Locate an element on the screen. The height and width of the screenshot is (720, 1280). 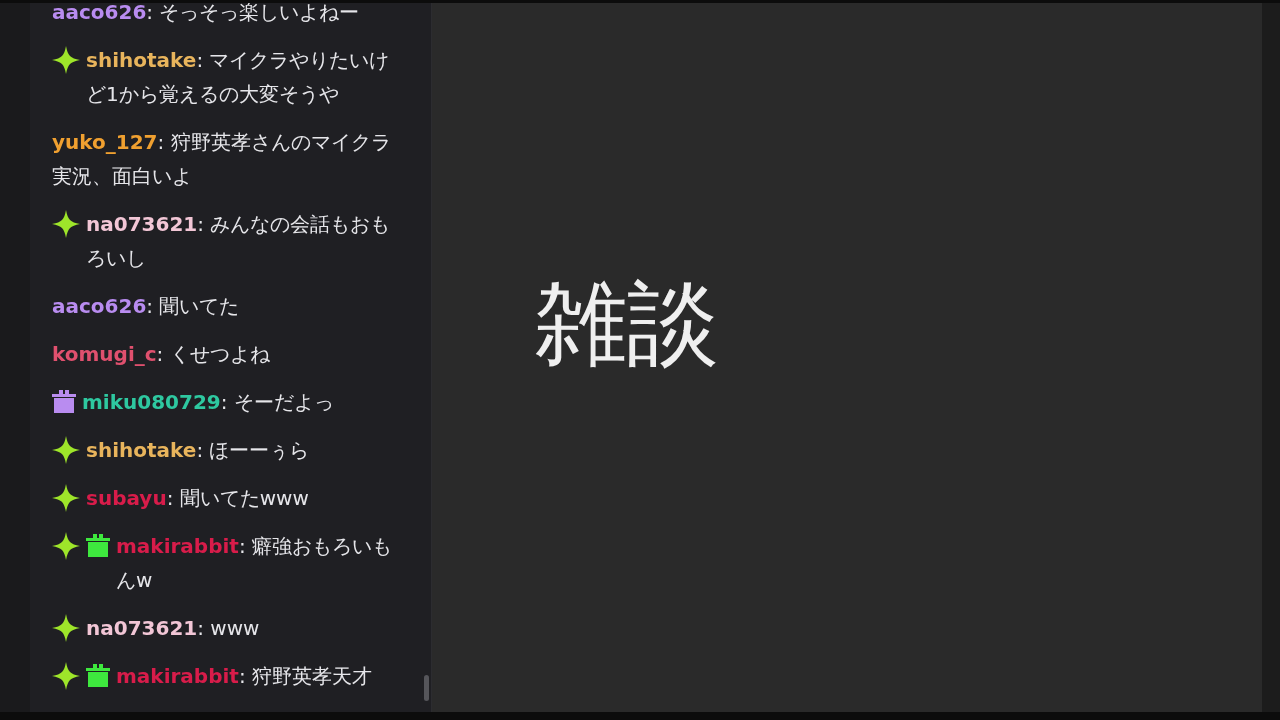
chat-message: komugi_c: くせつよね is located at coordinates (161, 354).